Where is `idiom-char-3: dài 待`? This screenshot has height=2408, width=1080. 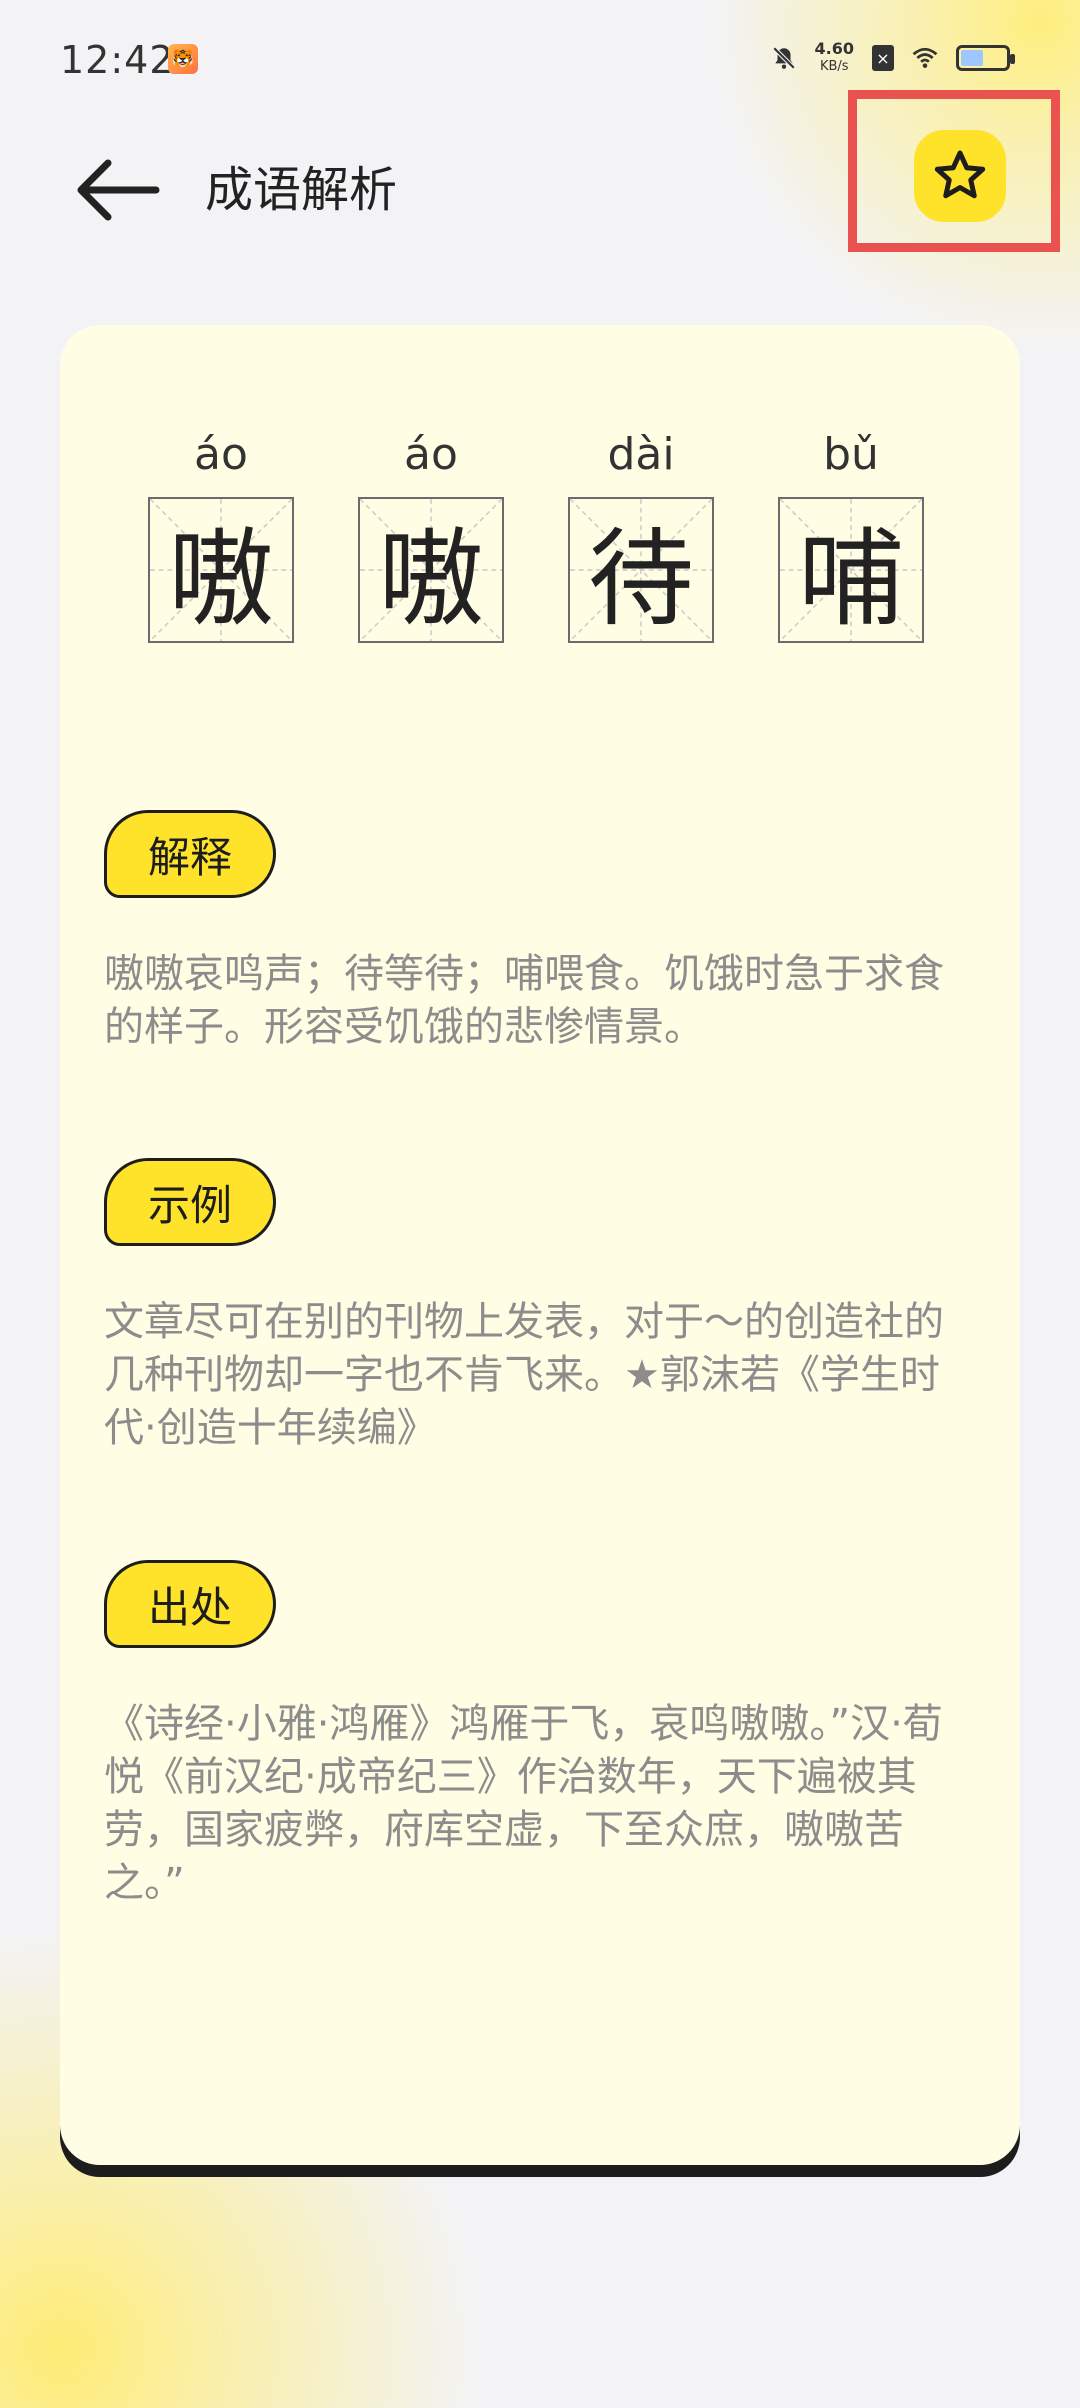
idiom-char-3: dài 待 is located at coordinates (641, 534).